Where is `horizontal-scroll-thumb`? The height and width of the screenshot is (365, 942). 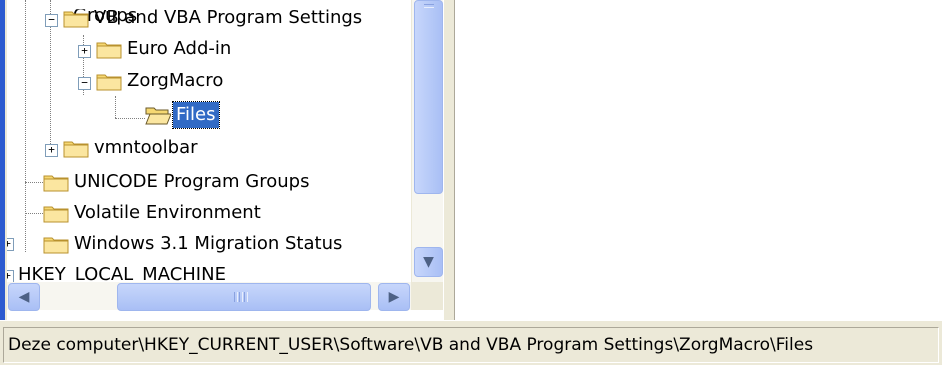
horizontal-scroll-thumb is located at coordinates (244, 297).